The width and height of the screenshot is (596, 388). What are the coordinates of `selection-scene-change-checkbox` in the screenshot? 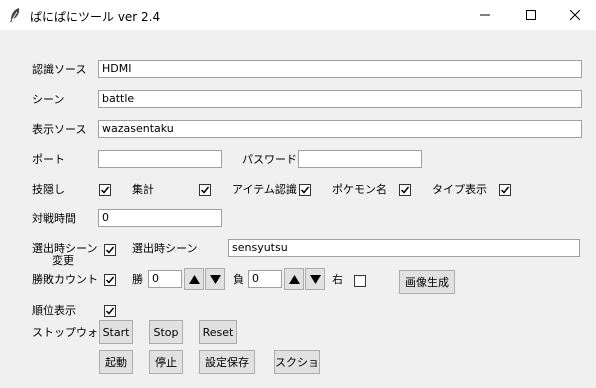 It's located at (110, 250).